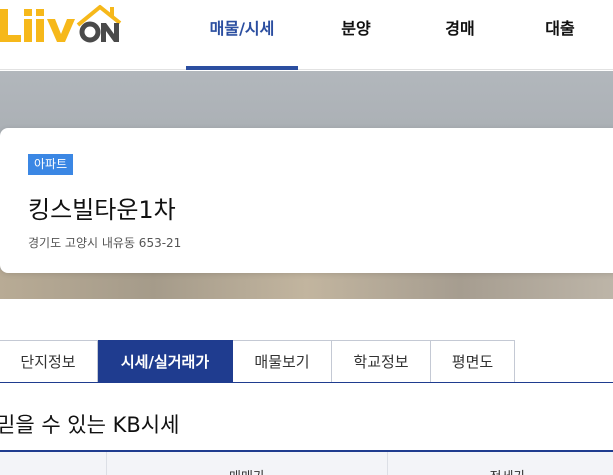 Image resolution: width=613 pixels, height=475 pixels. I want to click on site-header: 매물/시세 분양 경매 대출, so click(306, 35).